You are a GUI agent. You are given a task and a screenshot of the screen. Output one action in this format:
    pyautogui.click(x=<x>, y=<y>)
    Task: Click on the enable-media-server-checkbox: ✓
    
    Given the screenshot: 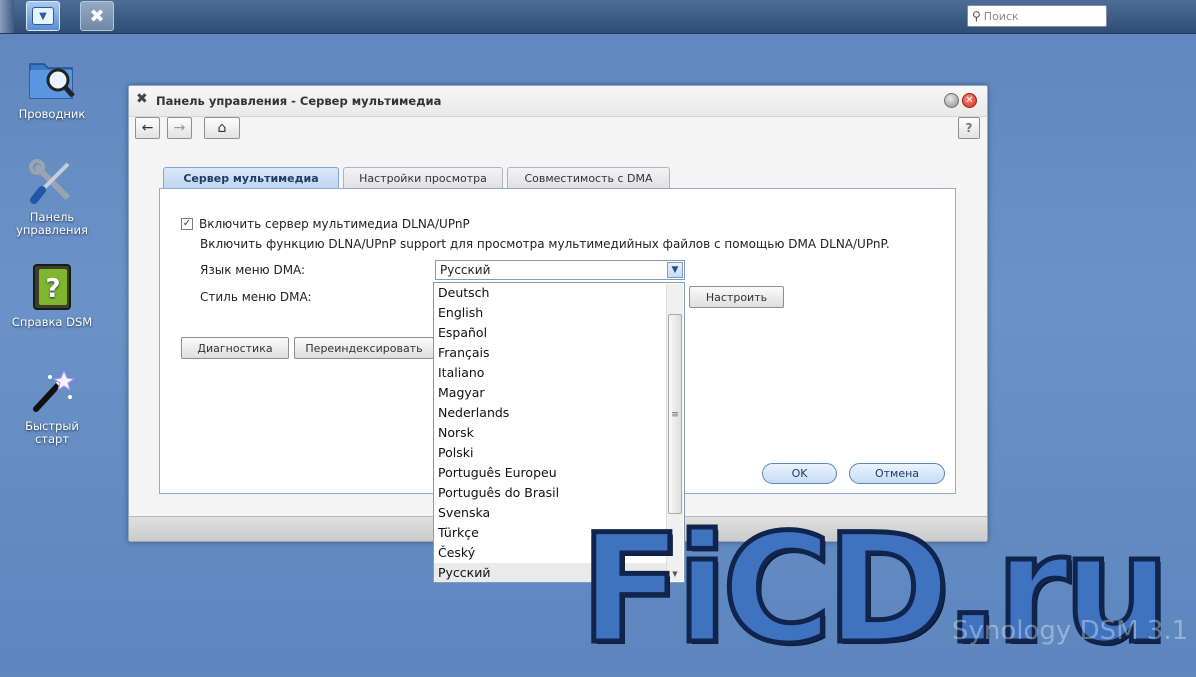 What is the action you would take?
    pyautogui.click(x=187, y=224)
    